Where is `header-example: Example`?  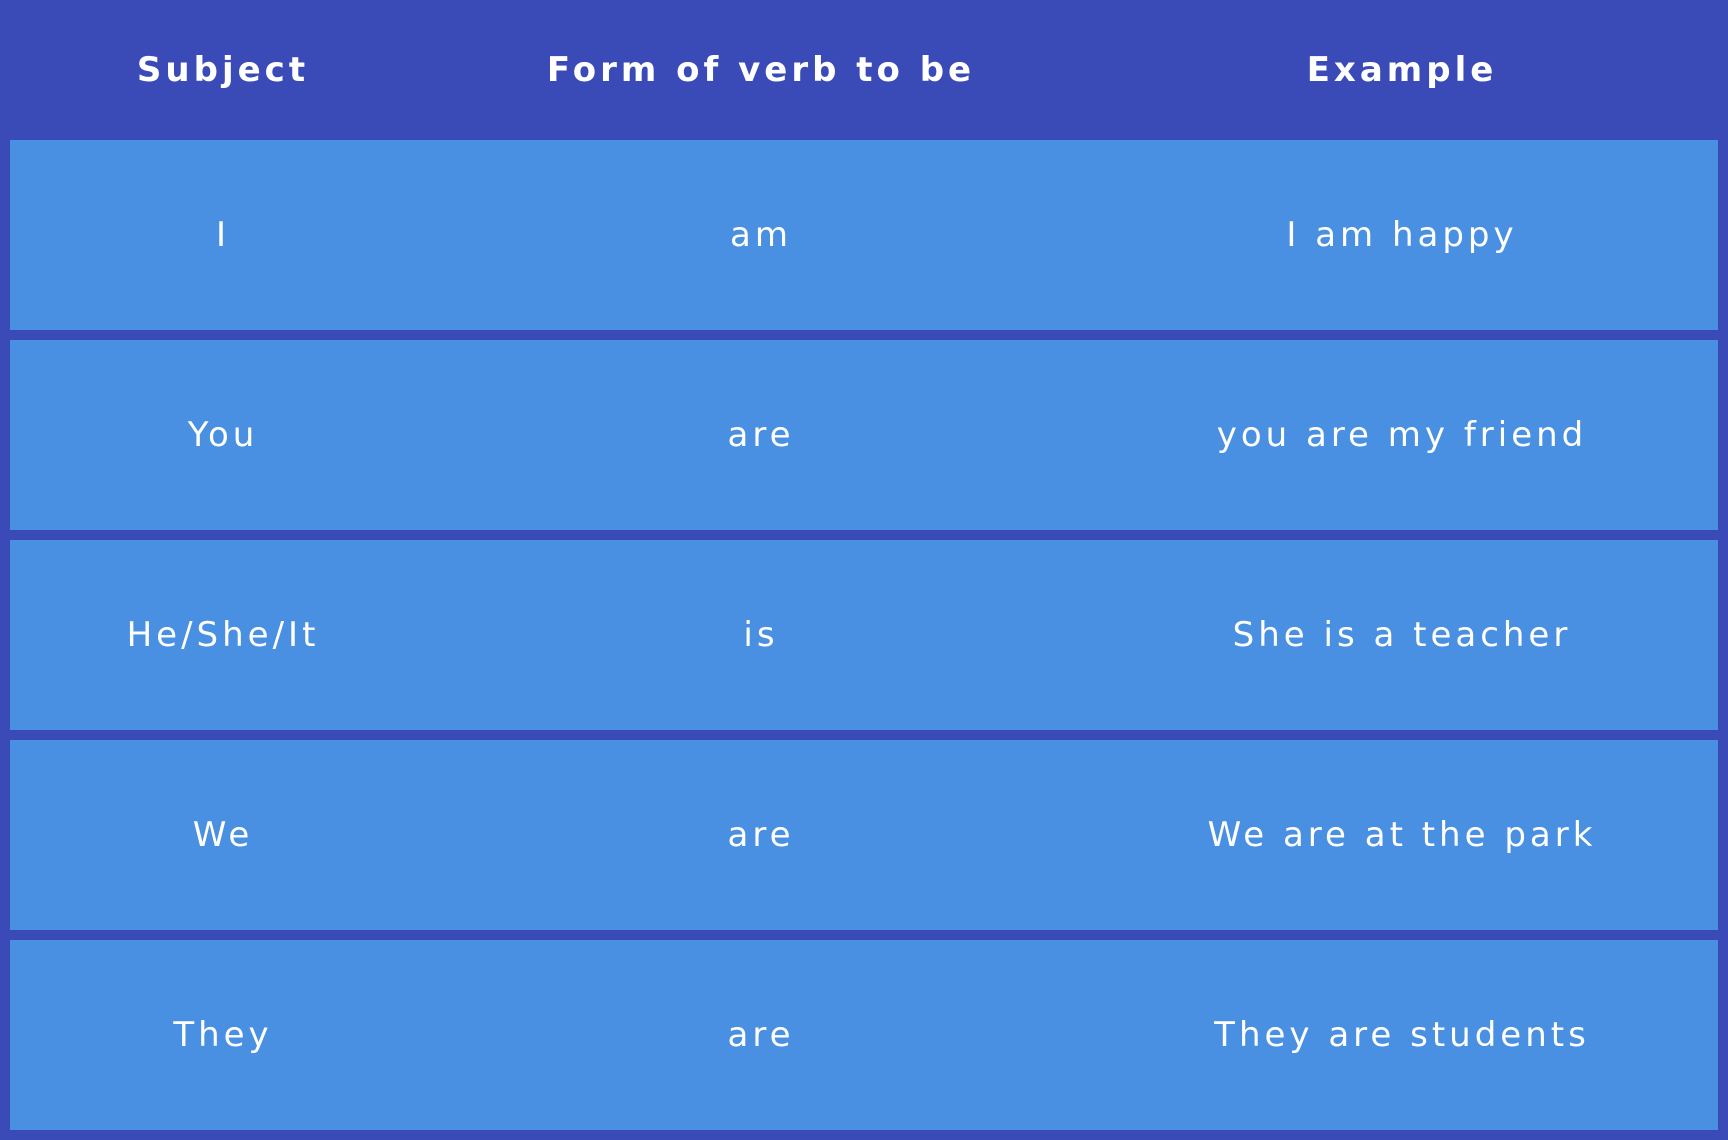
header-example: Example is located at coordinates (1402, 70).